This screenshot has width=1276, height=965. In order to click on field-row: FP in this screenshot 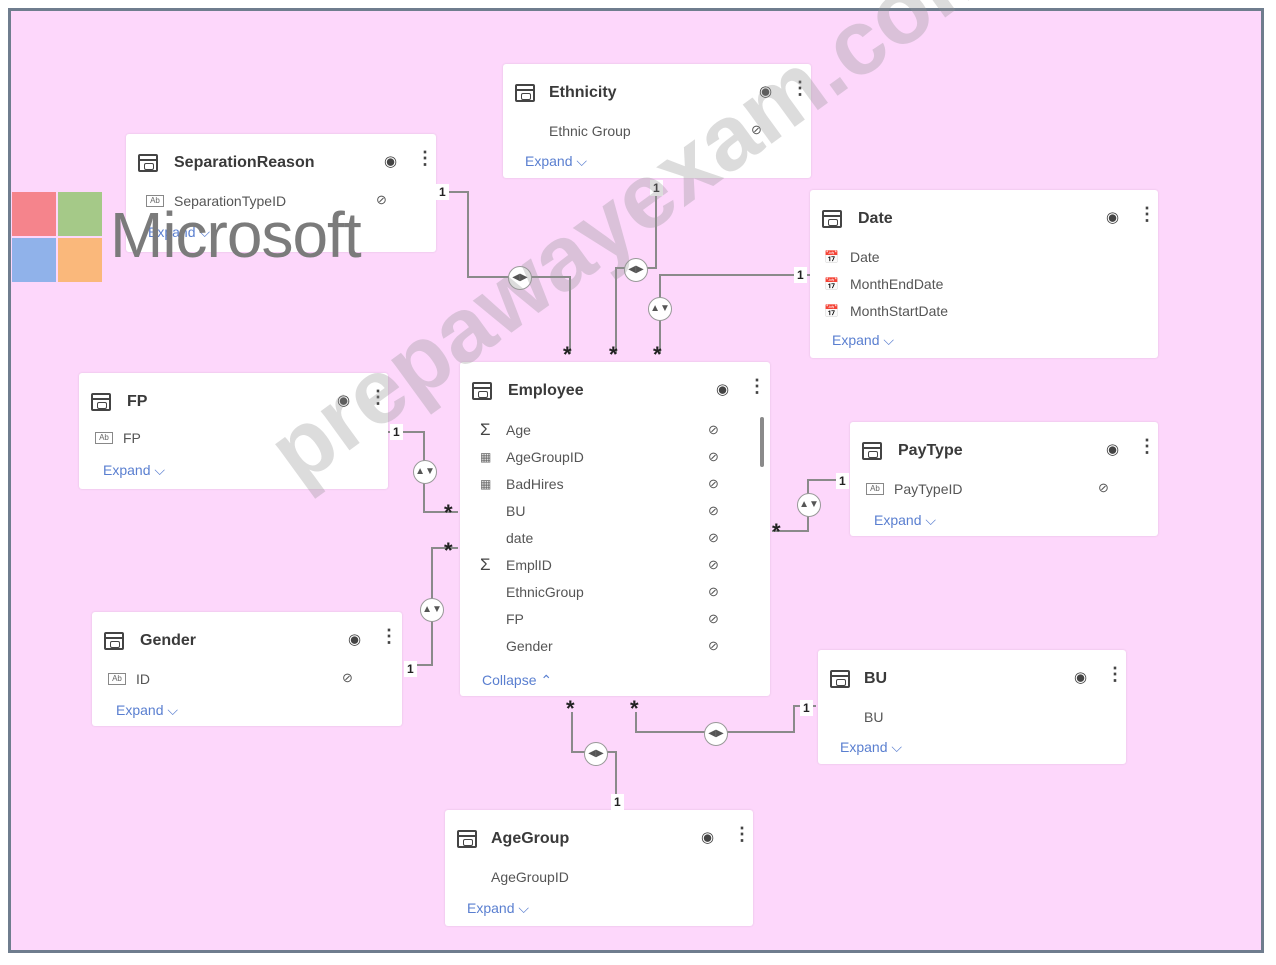, I will do `click(502, 619)`.